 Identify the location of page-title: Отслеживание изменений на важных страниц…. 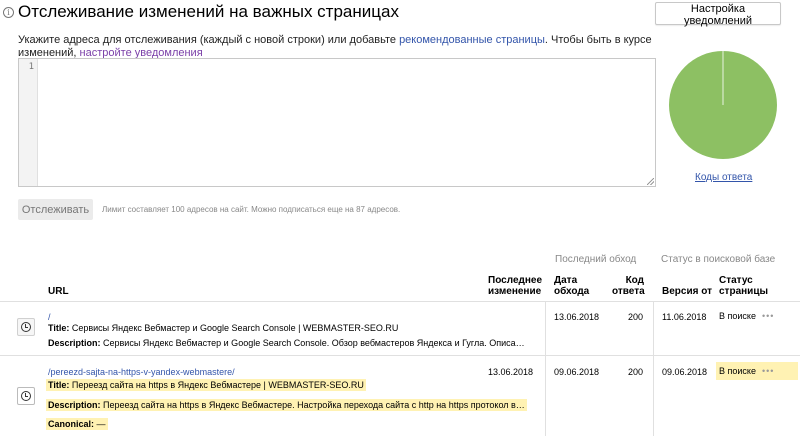
(208, 11).